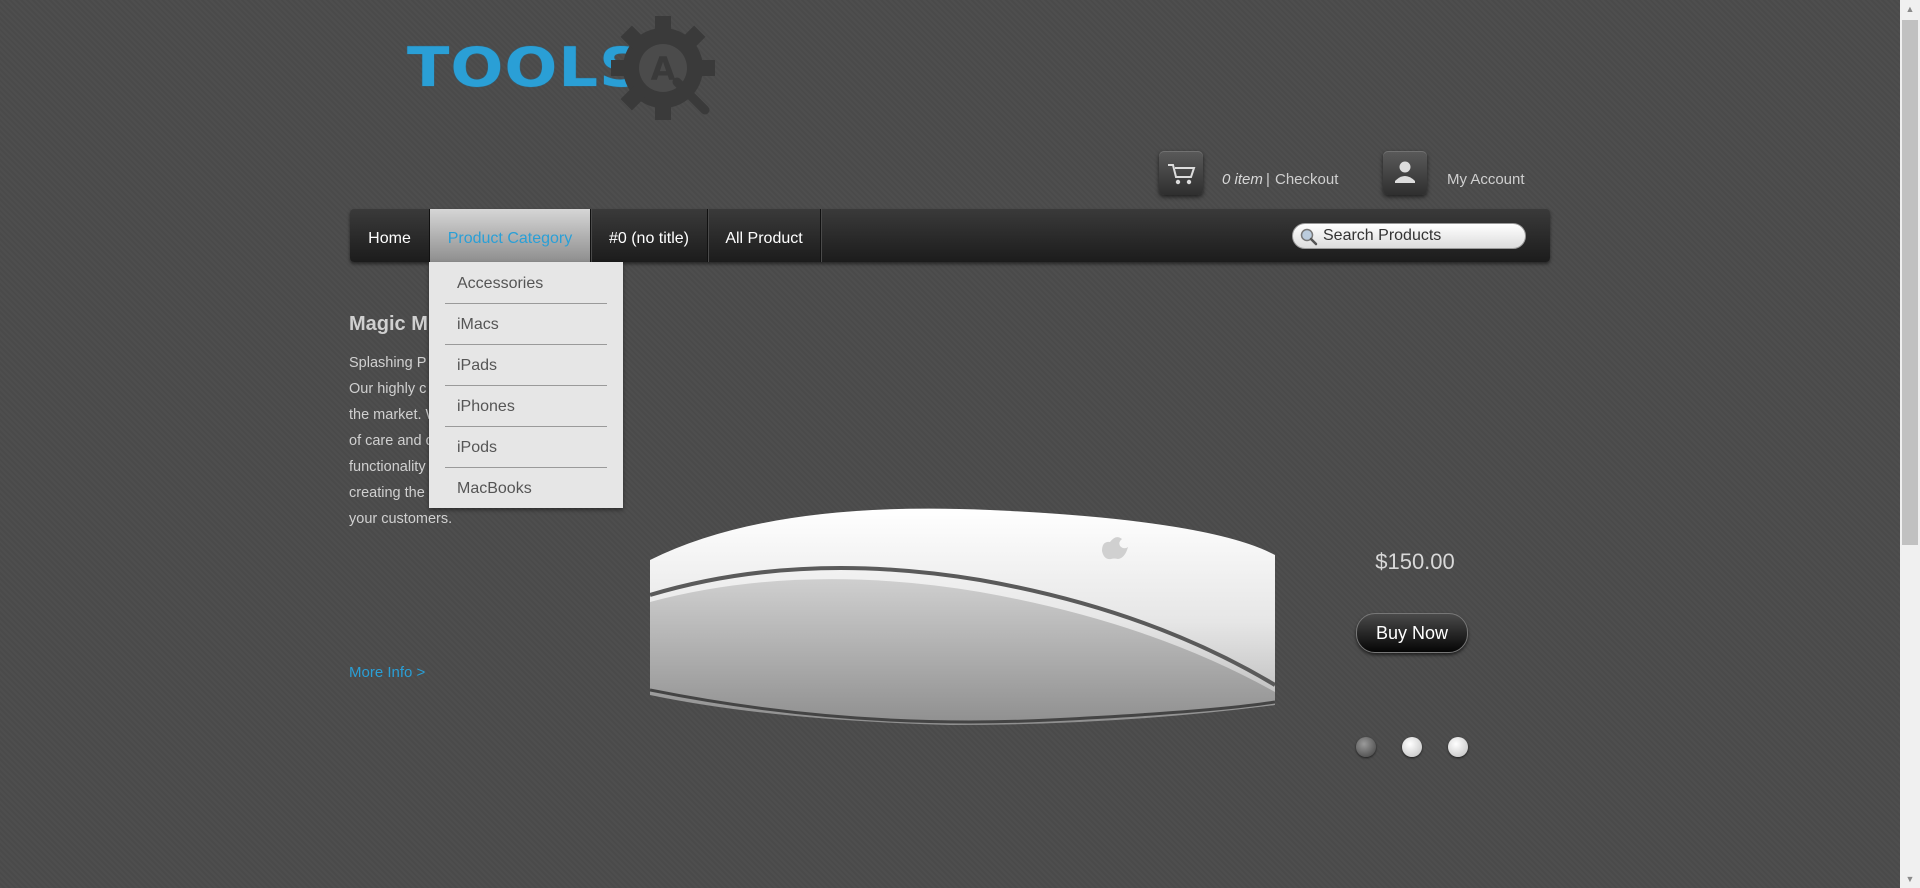 The image size is (1920, 888). Describe the element at coordinates (962, 616) in the screenshot. I see `product-image` at that location.